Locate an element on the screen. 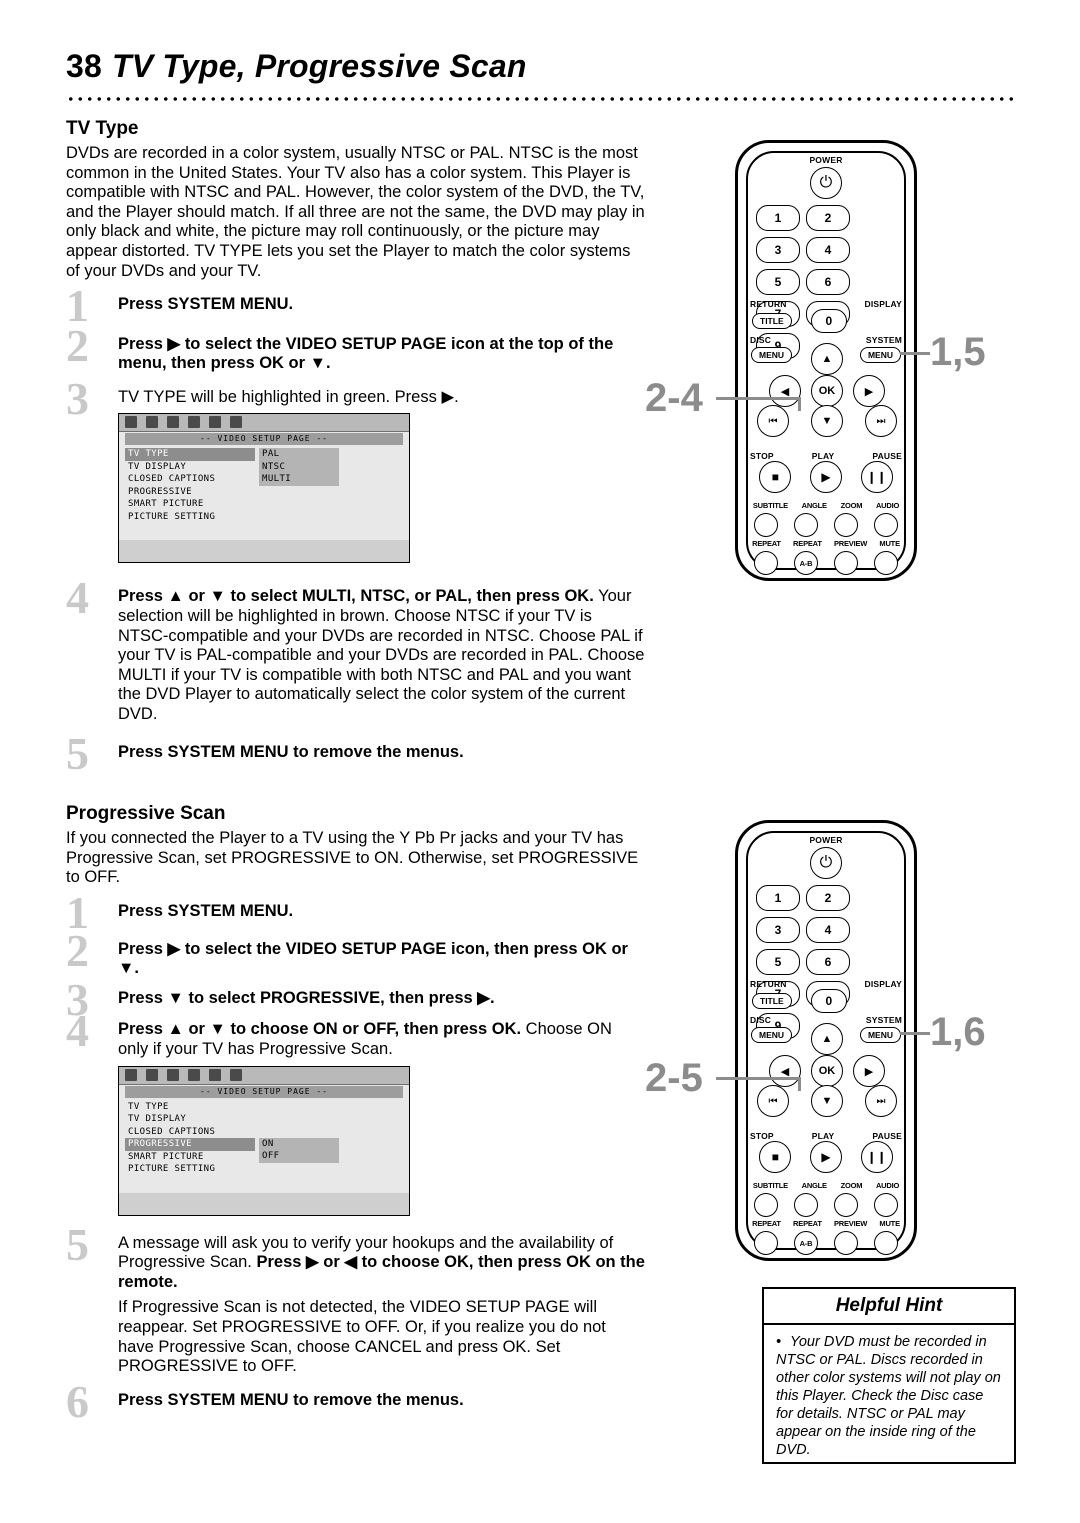 The width and height of the screenshot is (1080, 1523). repeat-ab-label: REPEAT is located at coordinates (807, 543).